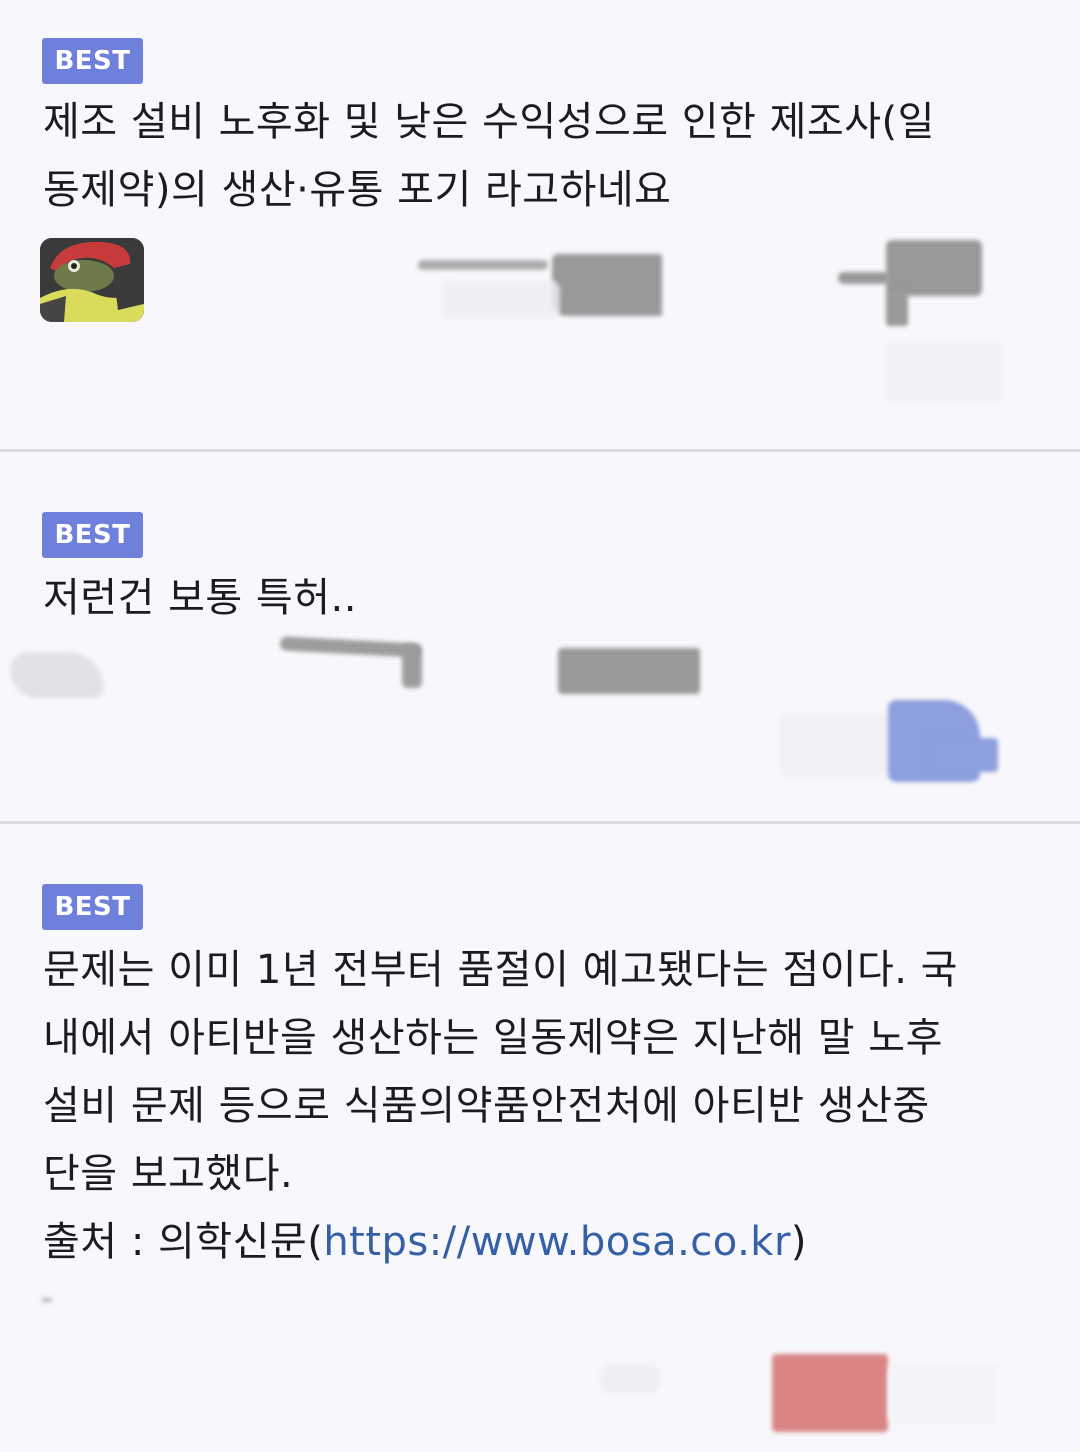 Image resolution: width=1080 pixels, height=1452 pixels. Describe the element at coordinates (200, 598) in the screenshot. I see `comment-text: 저런건 보통 특허..` at that location.